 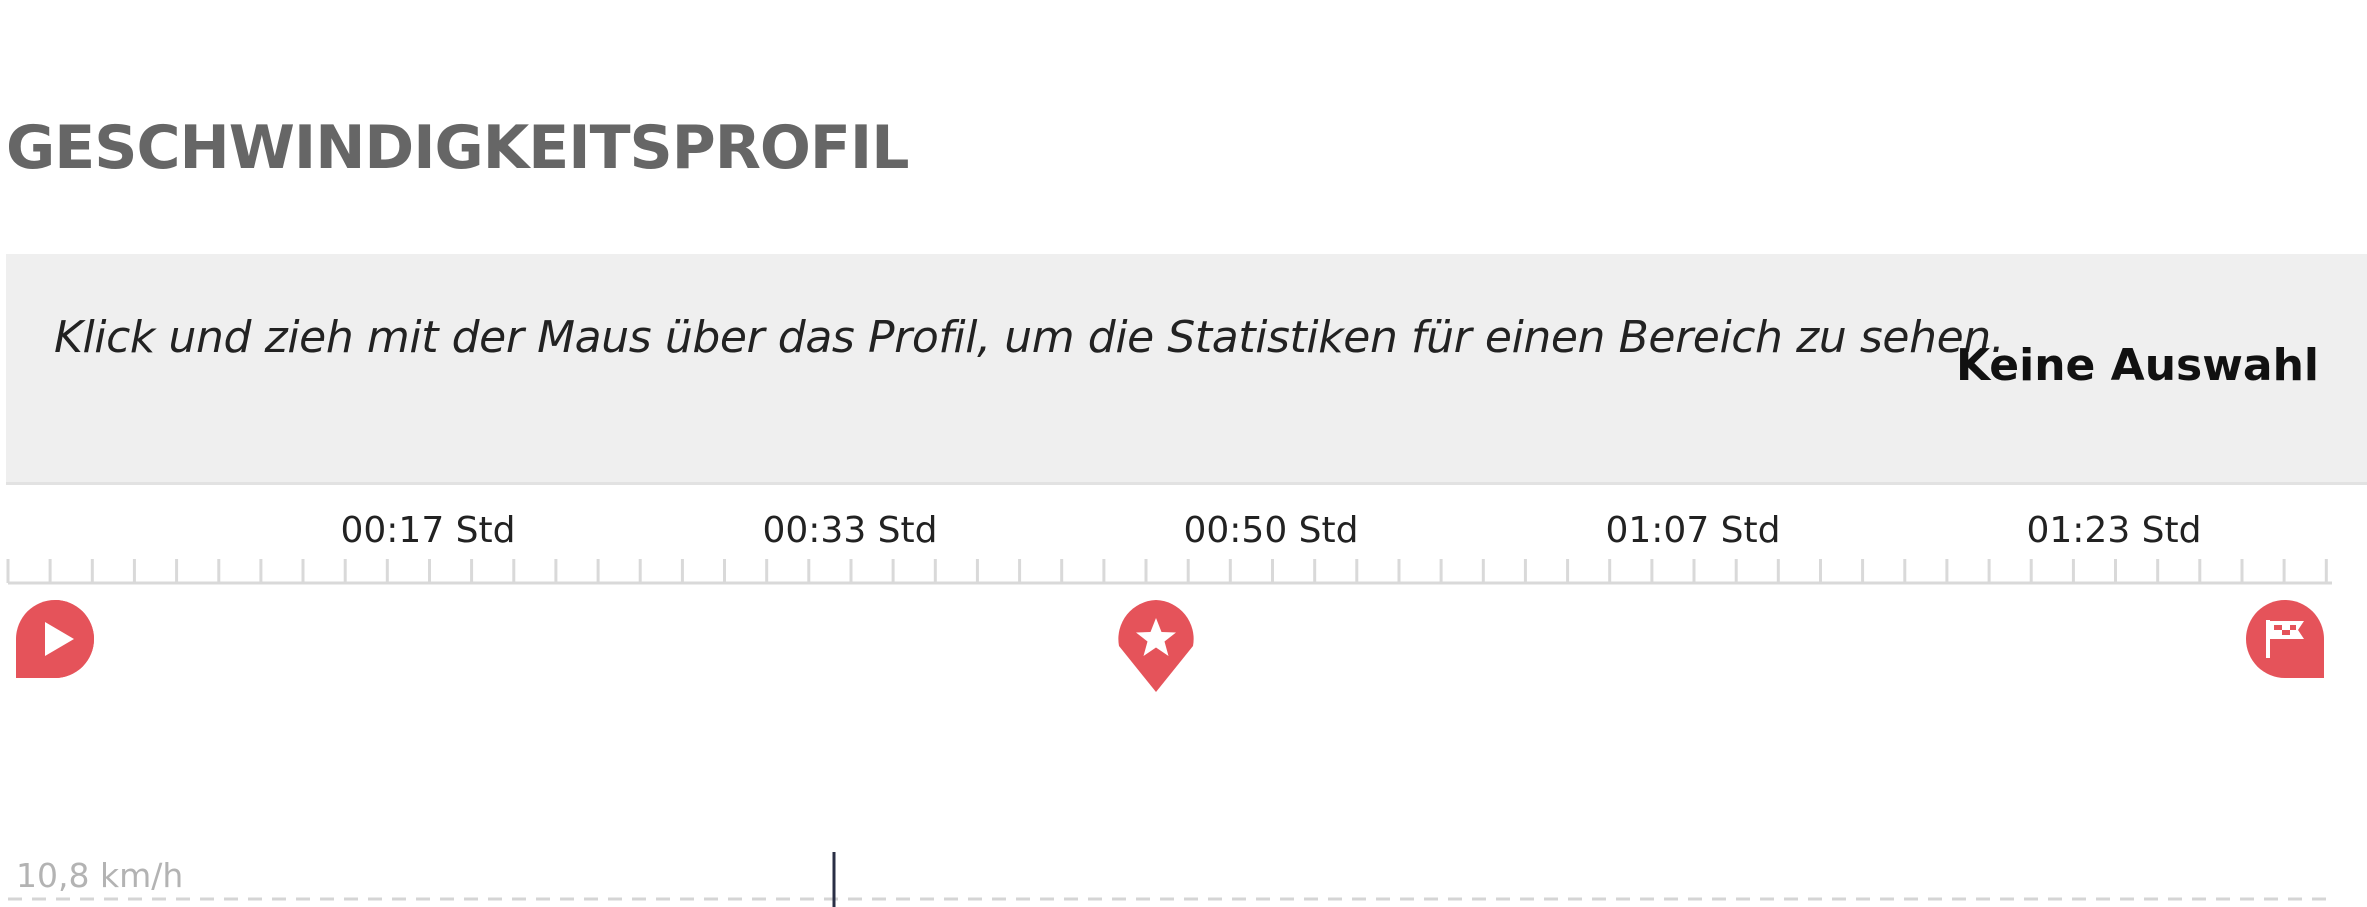 What do you see at coordinates (1693, 530) in the screenshot?
I see `time-label: 01:07 Std` at bounding box center [1693, 530].